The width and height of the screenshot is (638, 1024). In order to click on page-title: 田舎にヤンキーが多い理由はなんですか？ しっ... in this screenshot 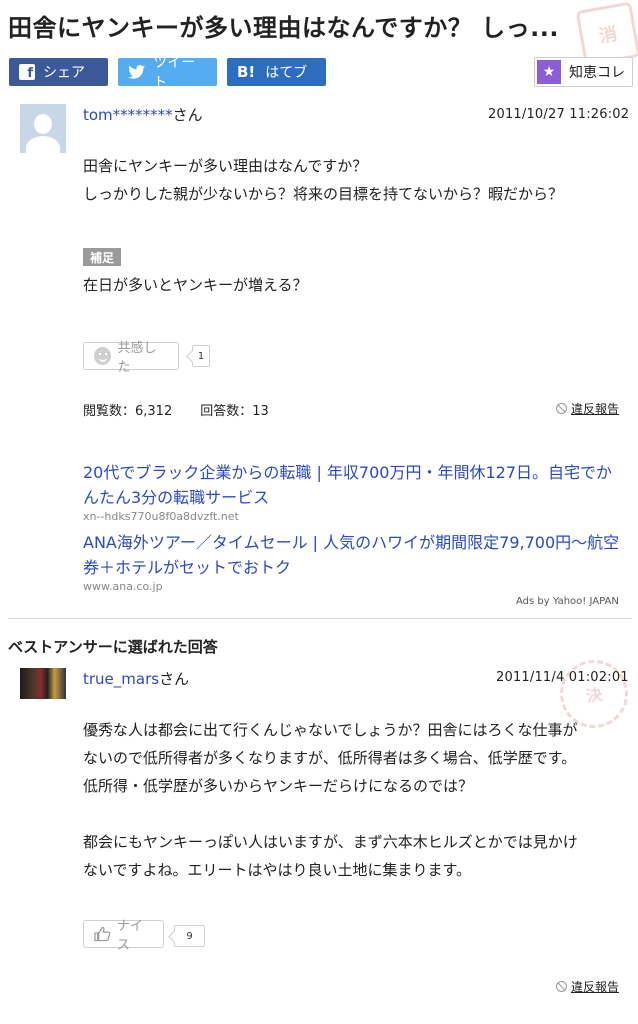, I will do `click(284, 28)`.